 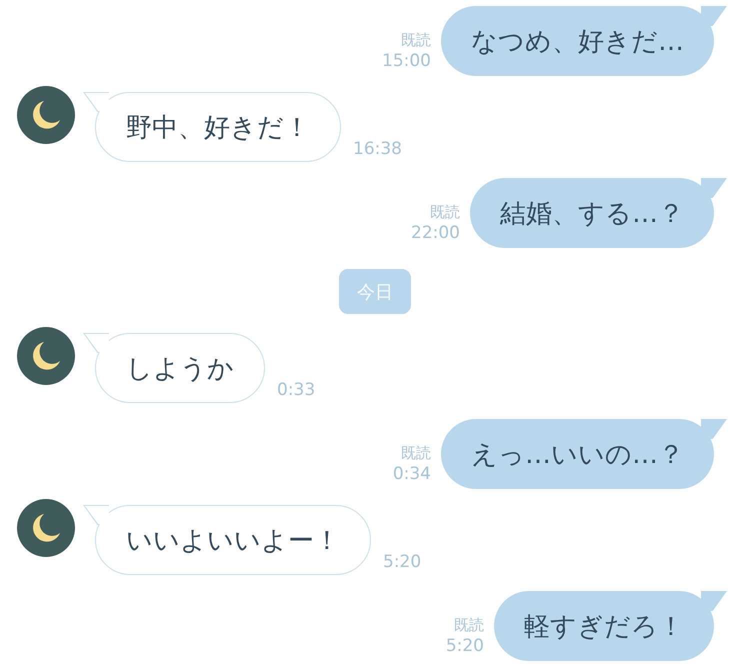 I want to click on message-time: 0:33, so click(x=296, y=390).